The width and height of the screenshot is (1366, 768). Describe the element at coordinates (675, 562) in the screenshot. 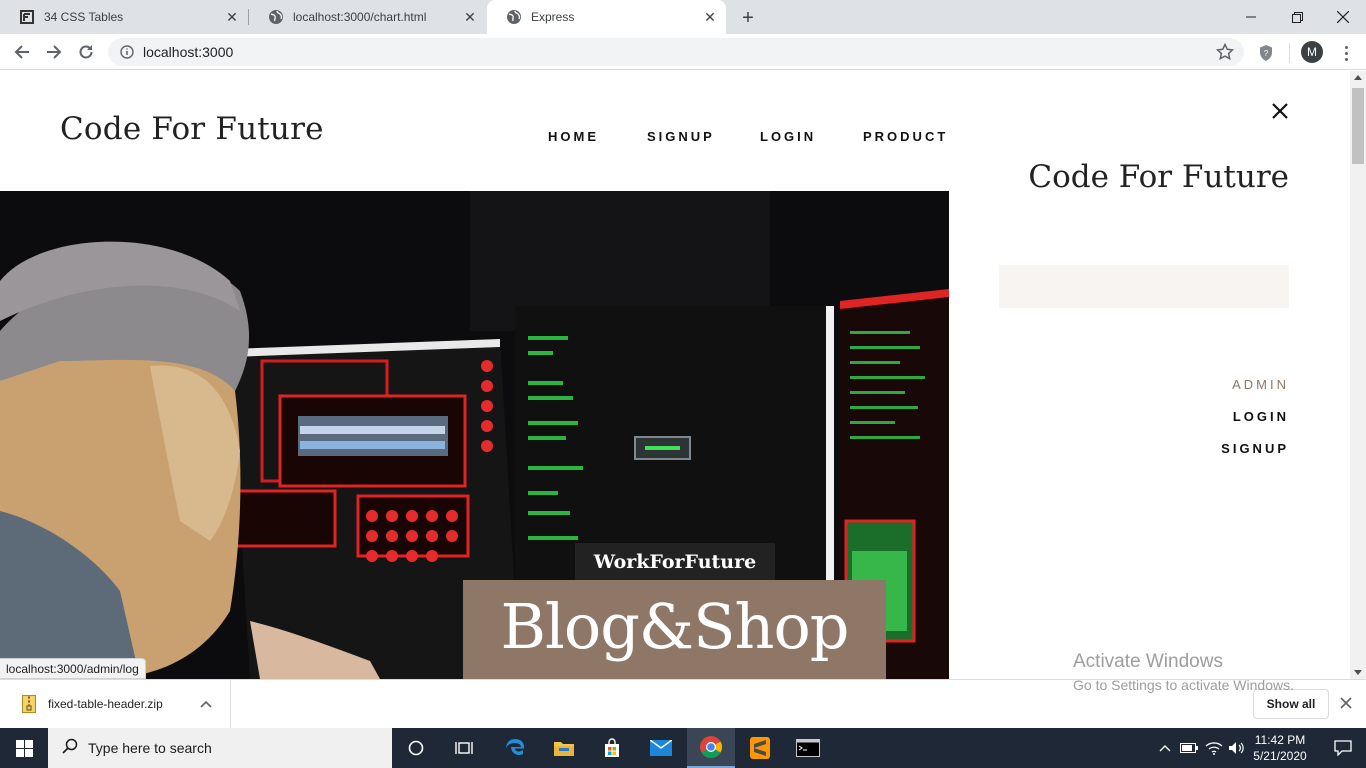

I see `hero-tagline: WorkForFuture` at that location.